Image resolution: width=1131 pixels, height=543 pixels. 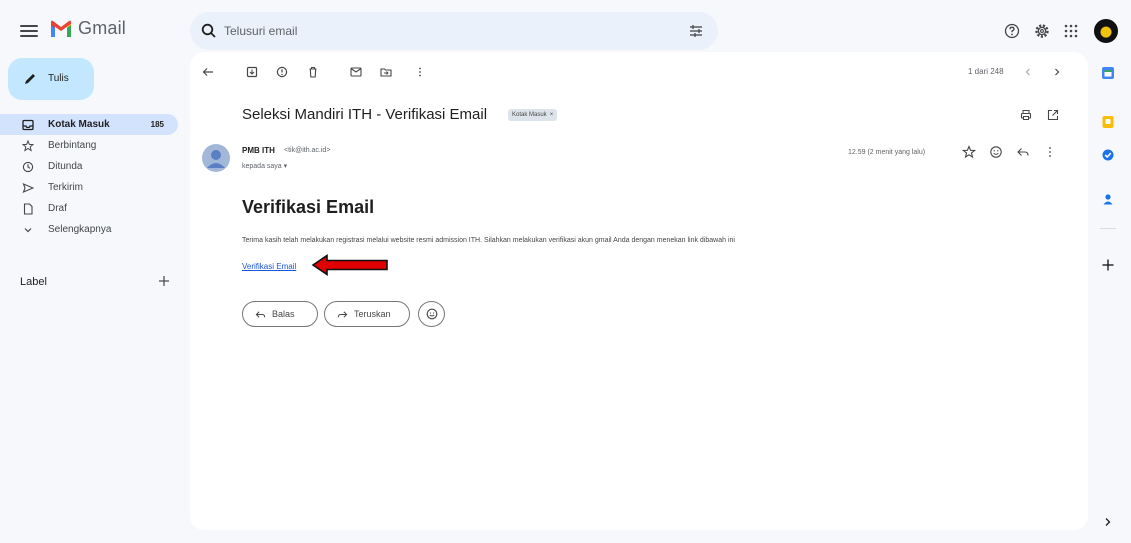 What do you see at coordinates (216, 158) in the screenshot?
I see `sender-avatar-icon` at bounding box center [216, 158].